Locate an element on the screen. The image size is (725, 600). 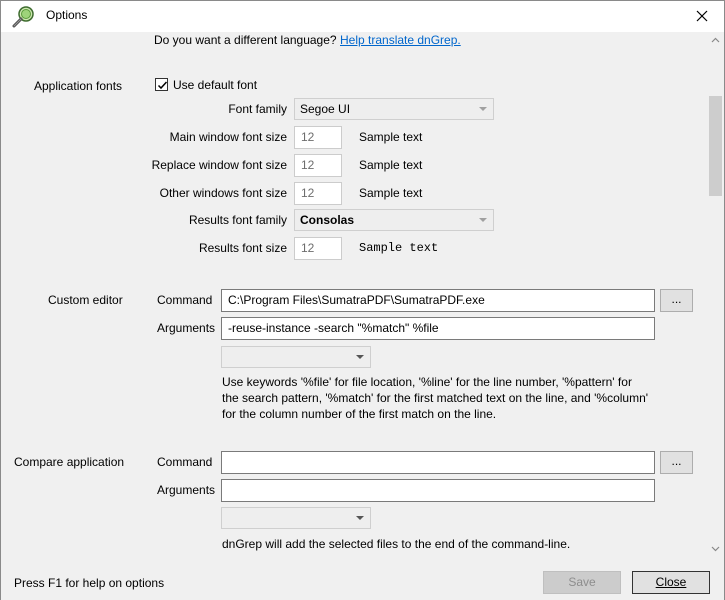
custom-editor-arguments-label: Arguments is located at coordinates (186, 328).